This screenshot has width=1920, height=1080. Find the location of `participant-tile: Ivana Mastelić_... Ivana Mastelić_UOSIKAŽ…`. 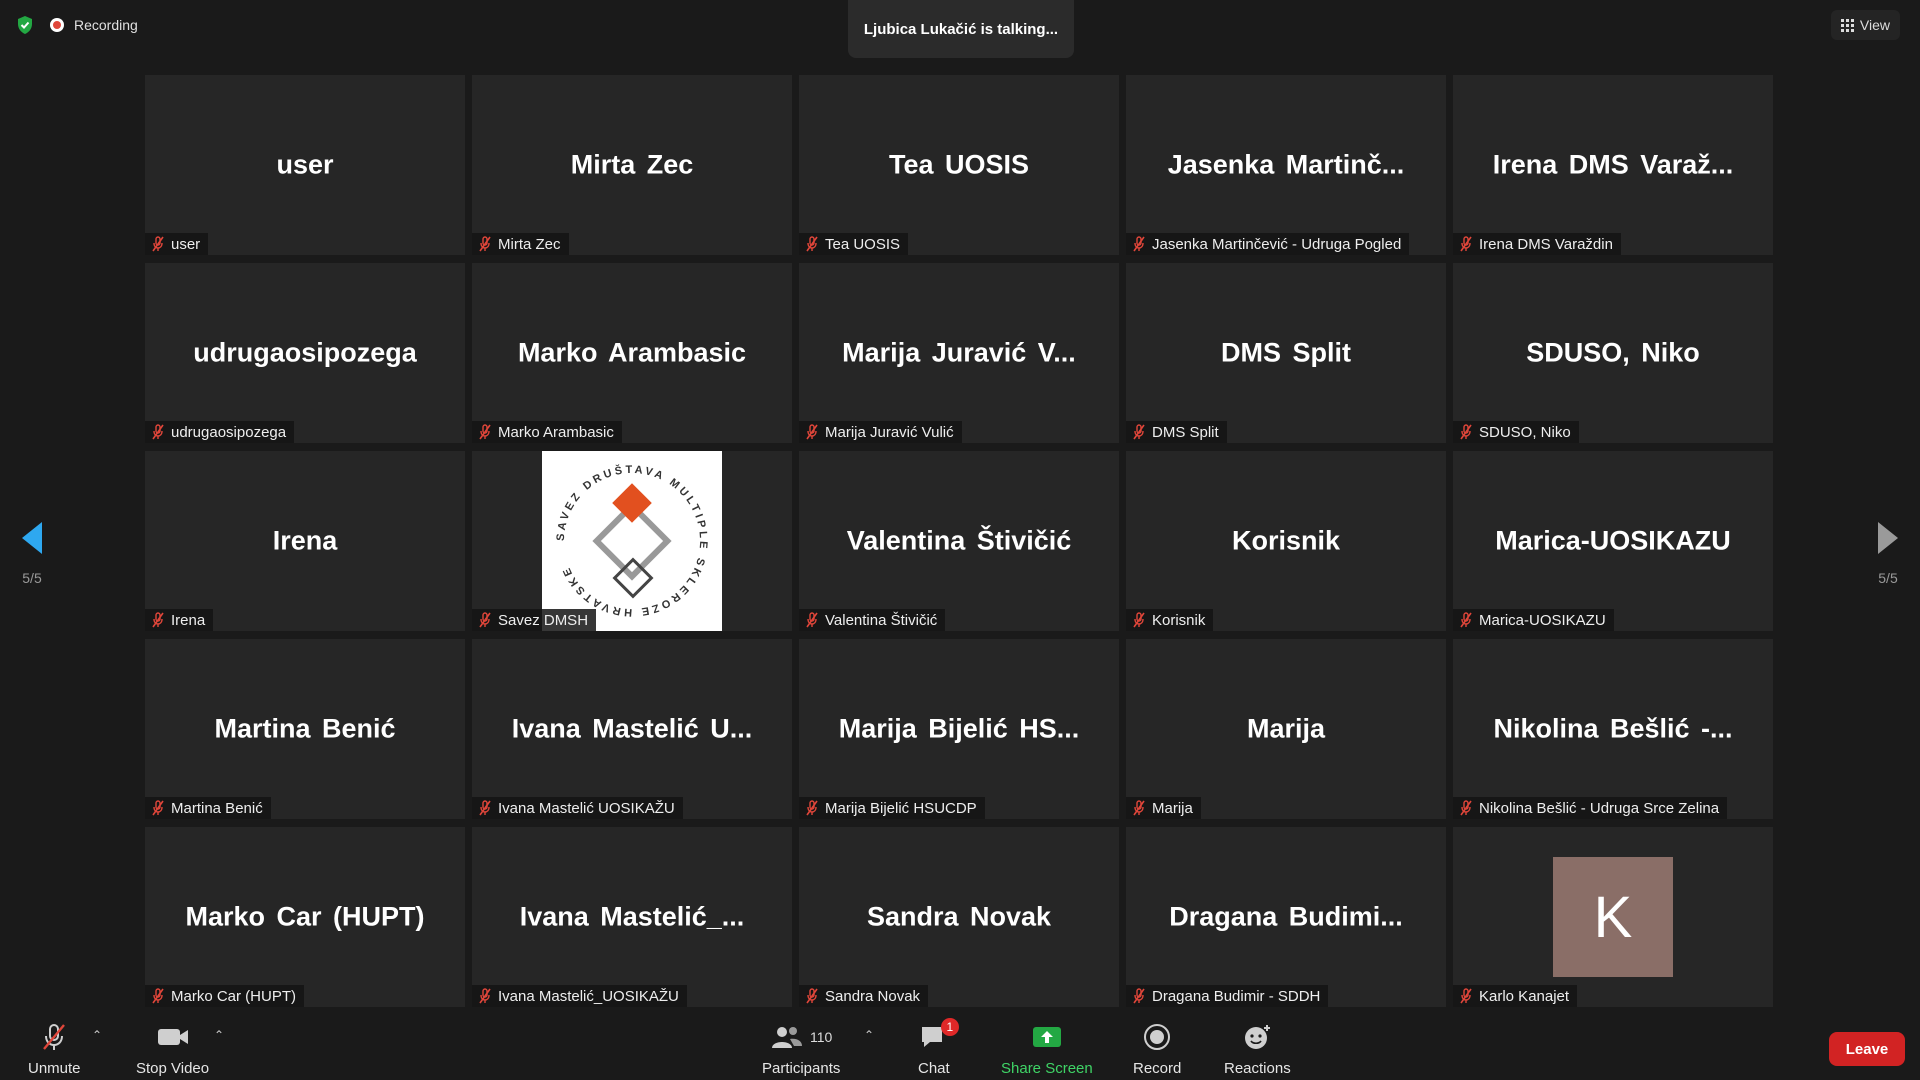

participant-tile: Ivana Mastelić_... Ivana Mastelić_UOSIKAŽ… is located at coordinates (632, 917).